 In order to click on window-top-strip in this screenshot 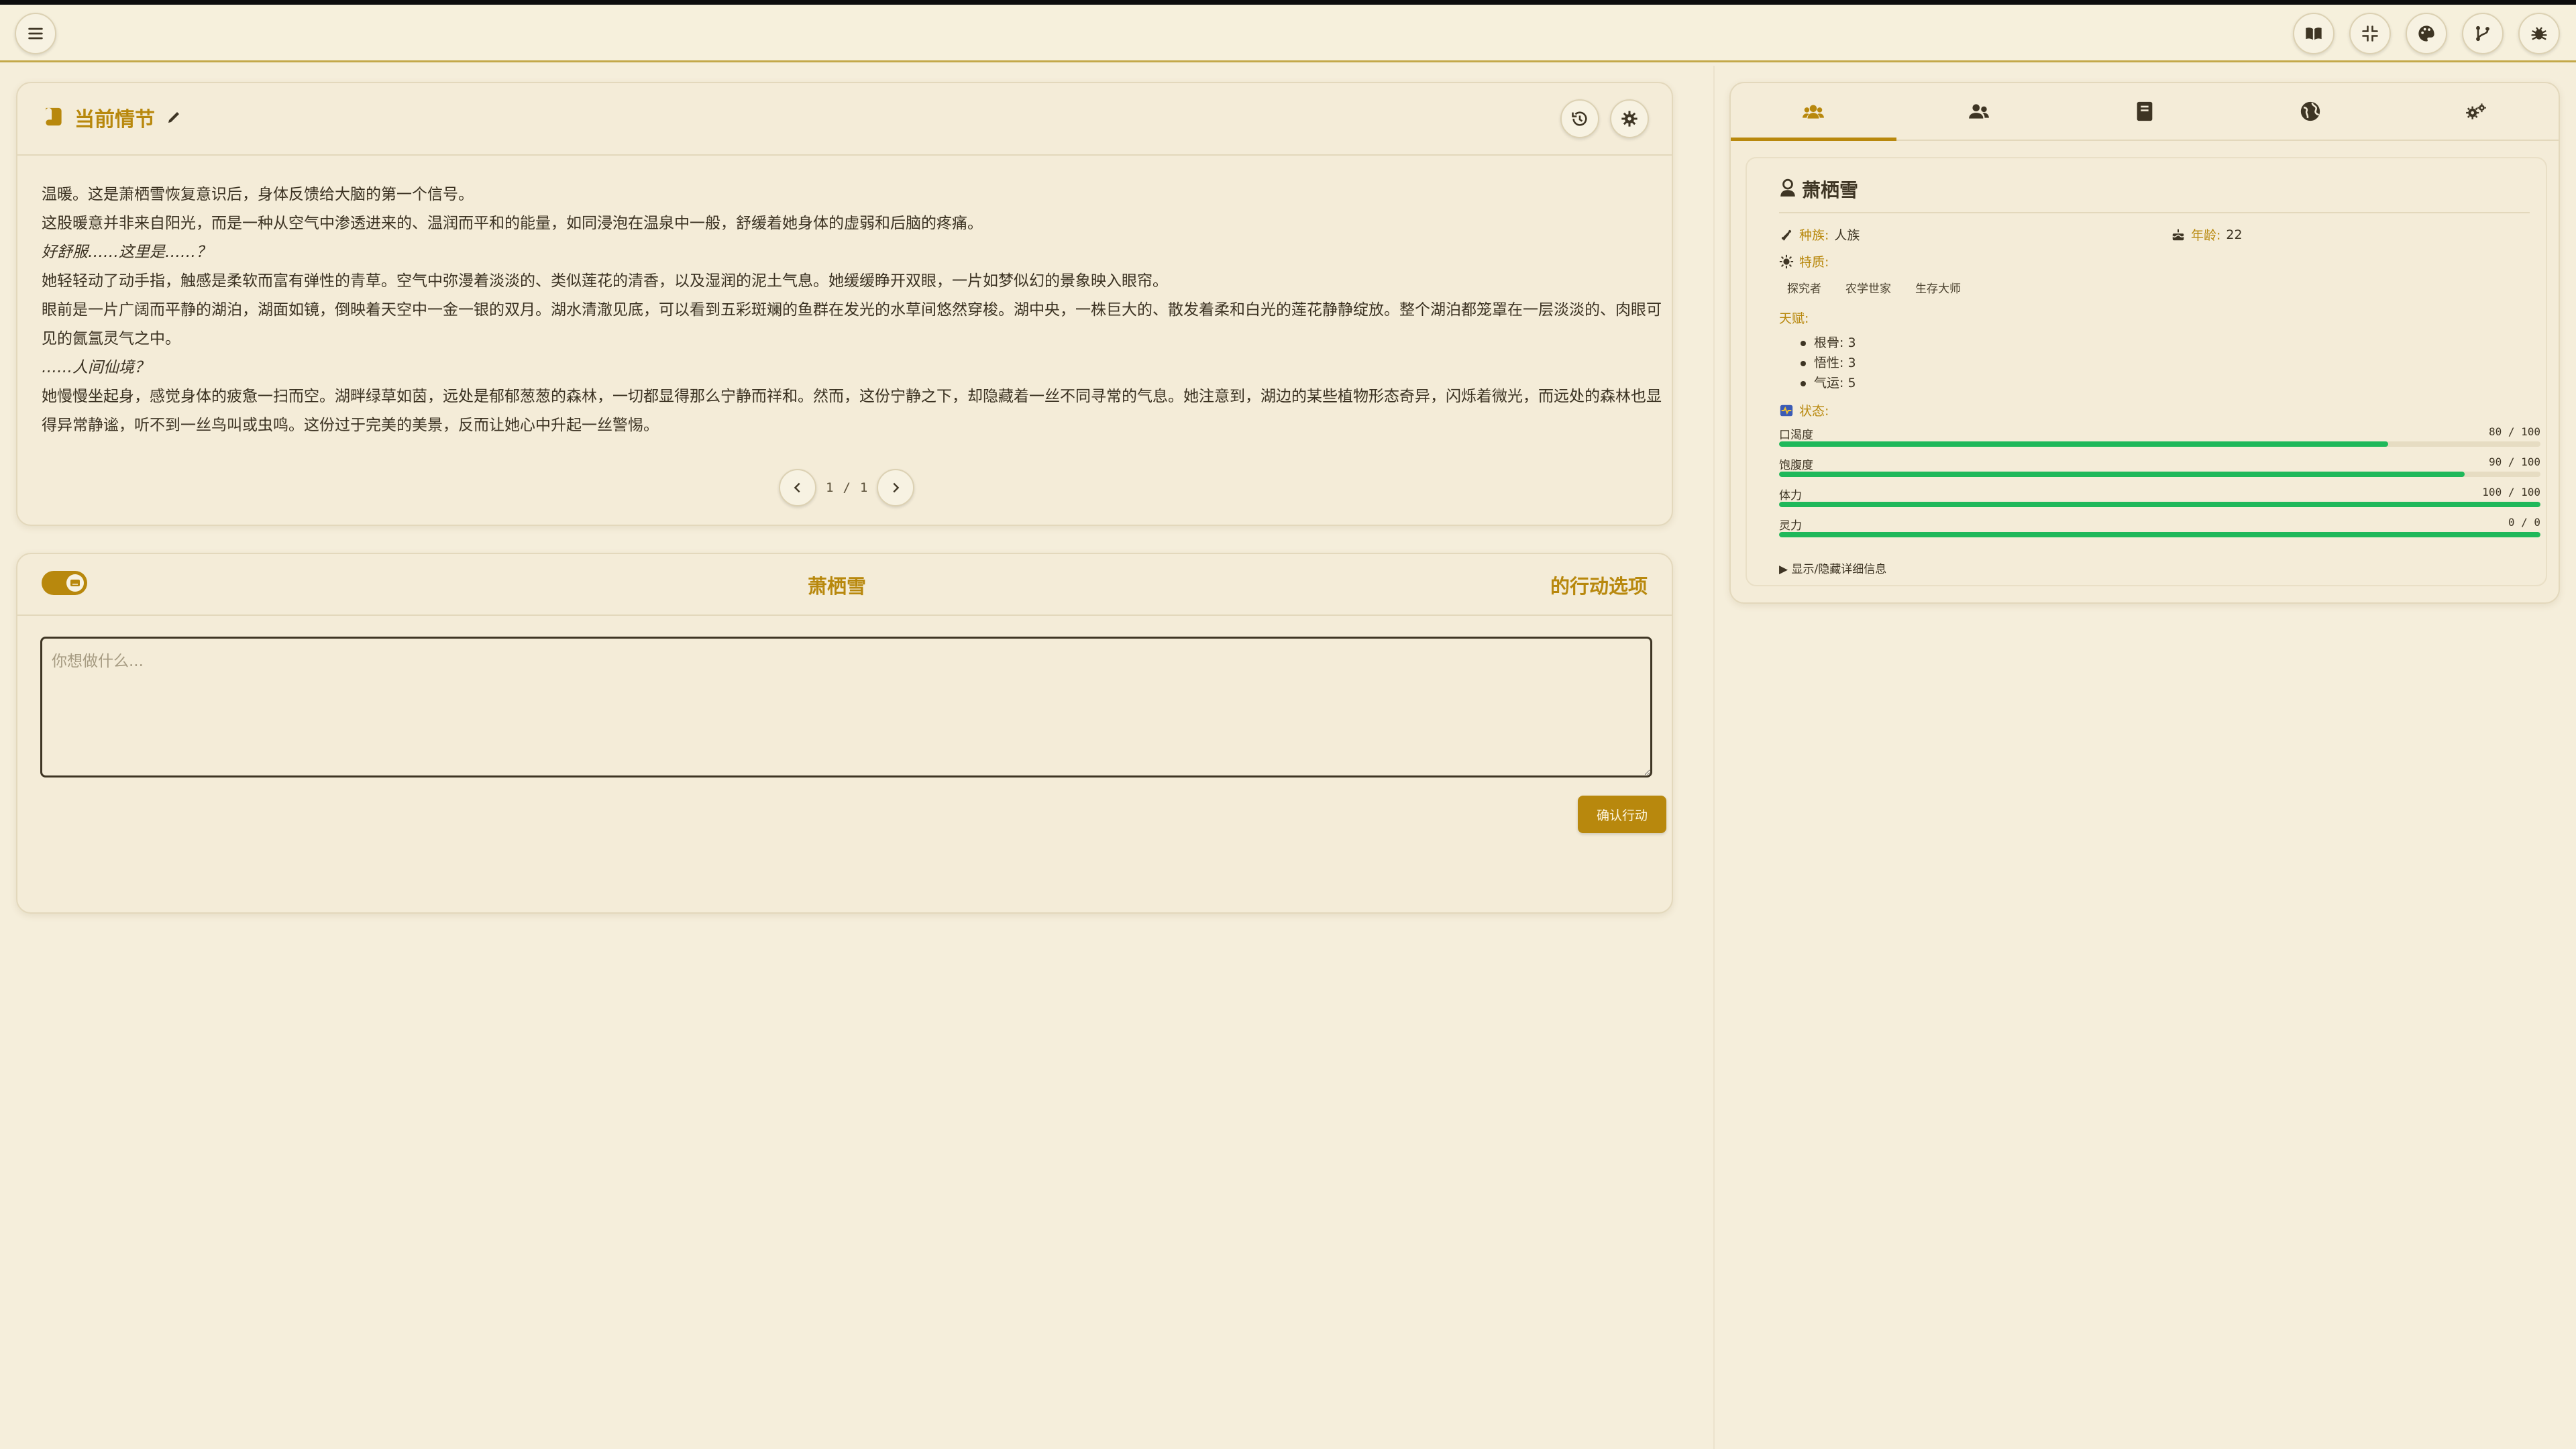, I will do `click(1288, 2)`.